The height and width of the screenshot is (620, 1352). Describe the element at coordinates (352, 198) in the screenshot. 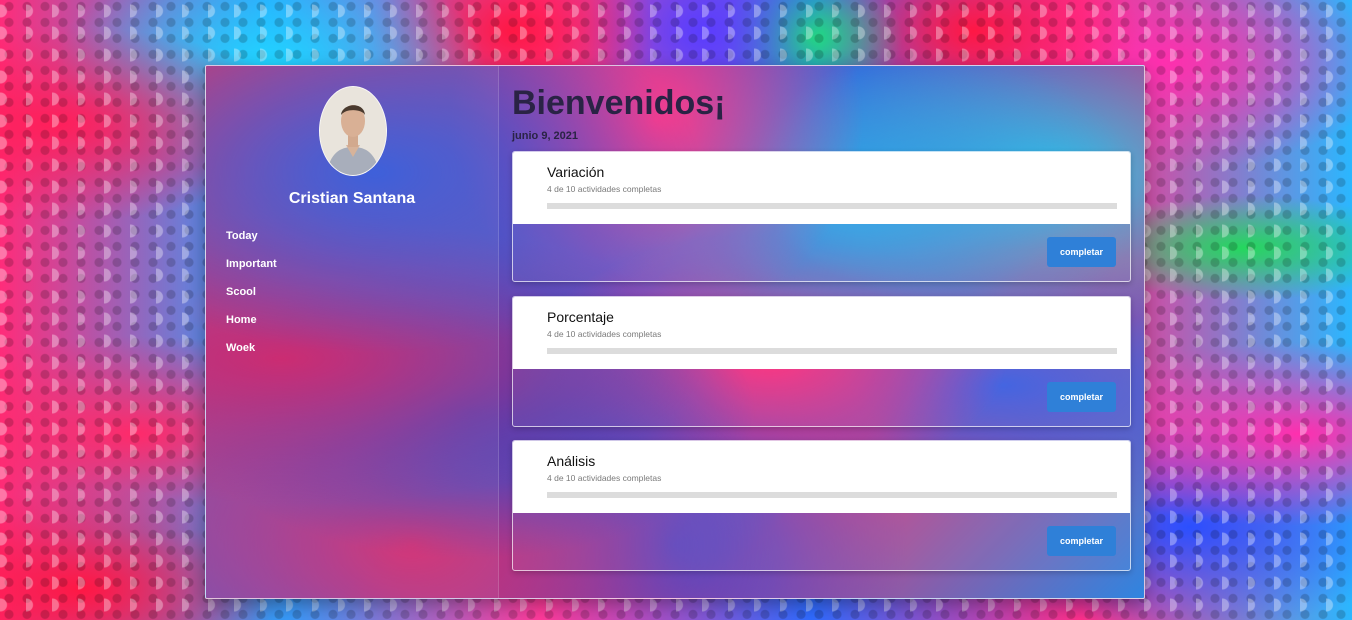

I see `user-name: Cristian Santana` at that location.